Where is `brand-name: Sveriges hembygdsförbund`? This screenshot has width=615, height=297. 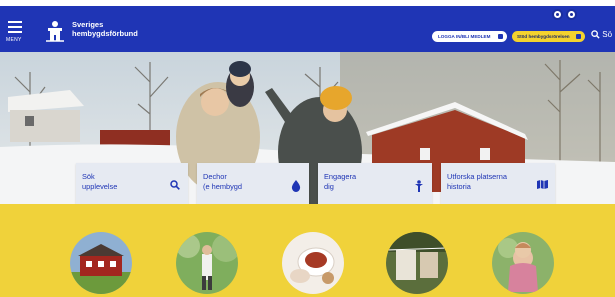
brand-name: Sveriges hembygdsförbund is located at coordinates (117, 29).